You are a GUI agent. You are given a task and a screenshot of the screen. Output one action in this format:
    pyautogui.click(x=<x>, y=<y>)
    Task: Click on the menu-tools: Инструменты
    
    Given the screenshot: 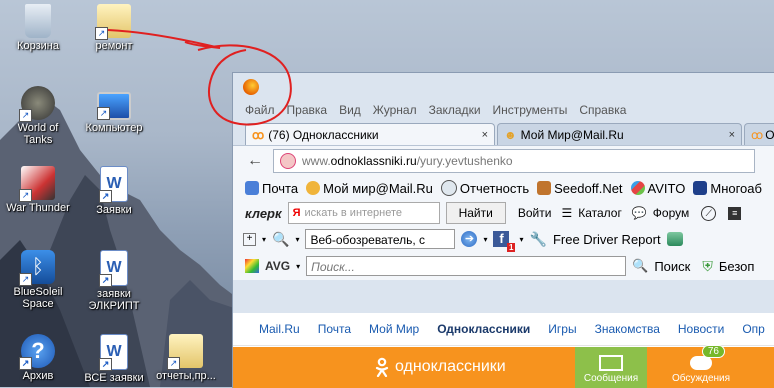 What is the action you would take?
    pyautogui.click(x=530, y=110)
    